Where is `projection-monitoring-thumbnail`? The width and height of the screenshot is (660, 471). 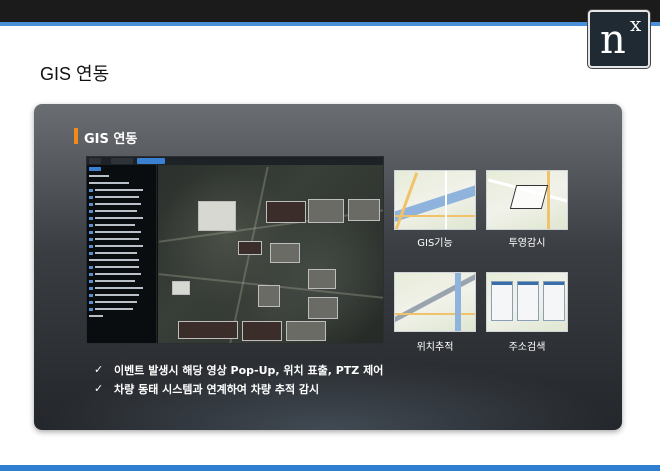 projection-monitoring-thumbnail is located at coordinates (527, 200).